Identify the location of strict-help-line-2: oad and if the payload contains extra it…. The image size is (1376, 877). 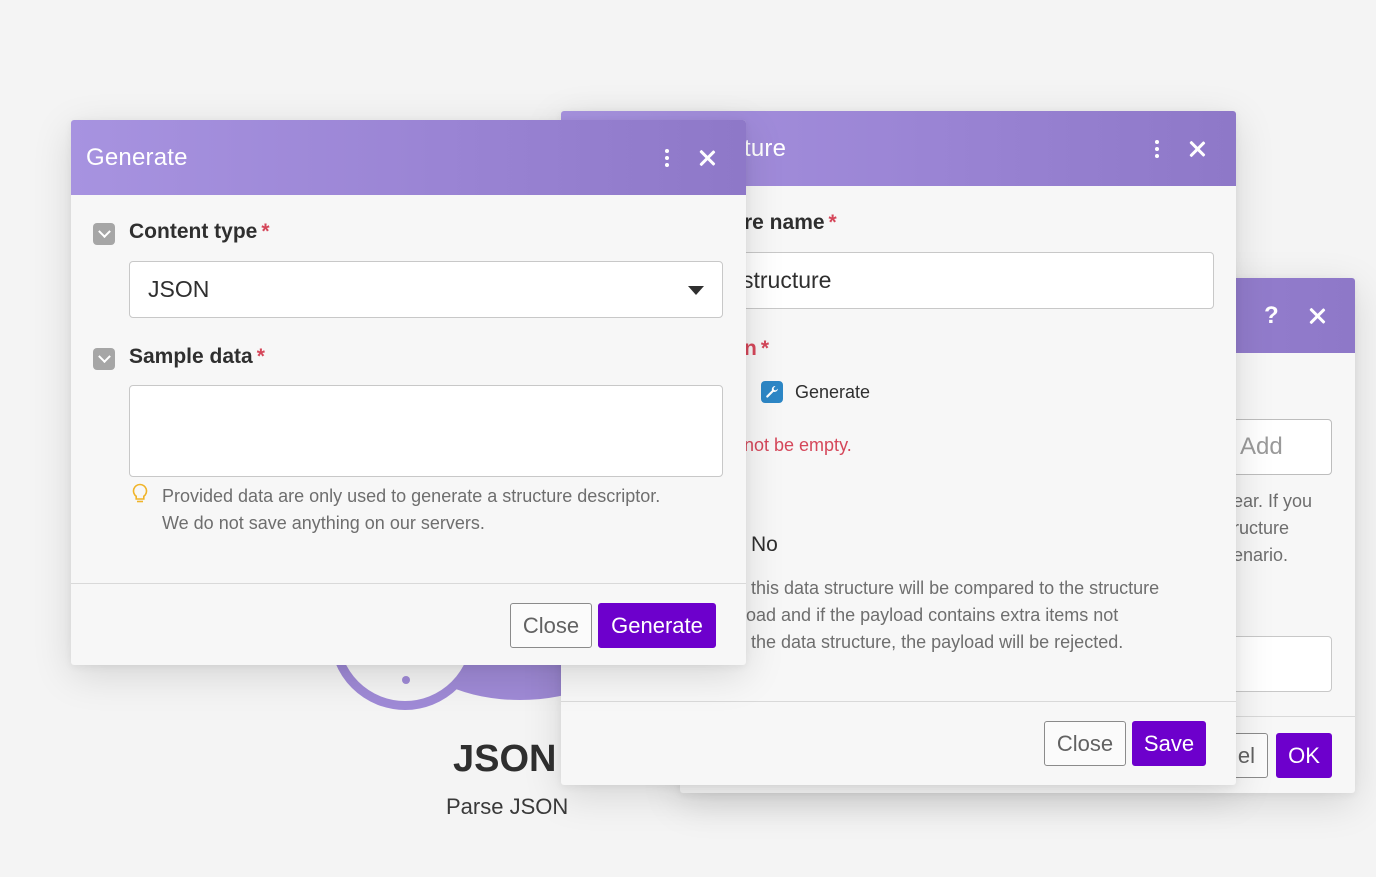
(932, 615).